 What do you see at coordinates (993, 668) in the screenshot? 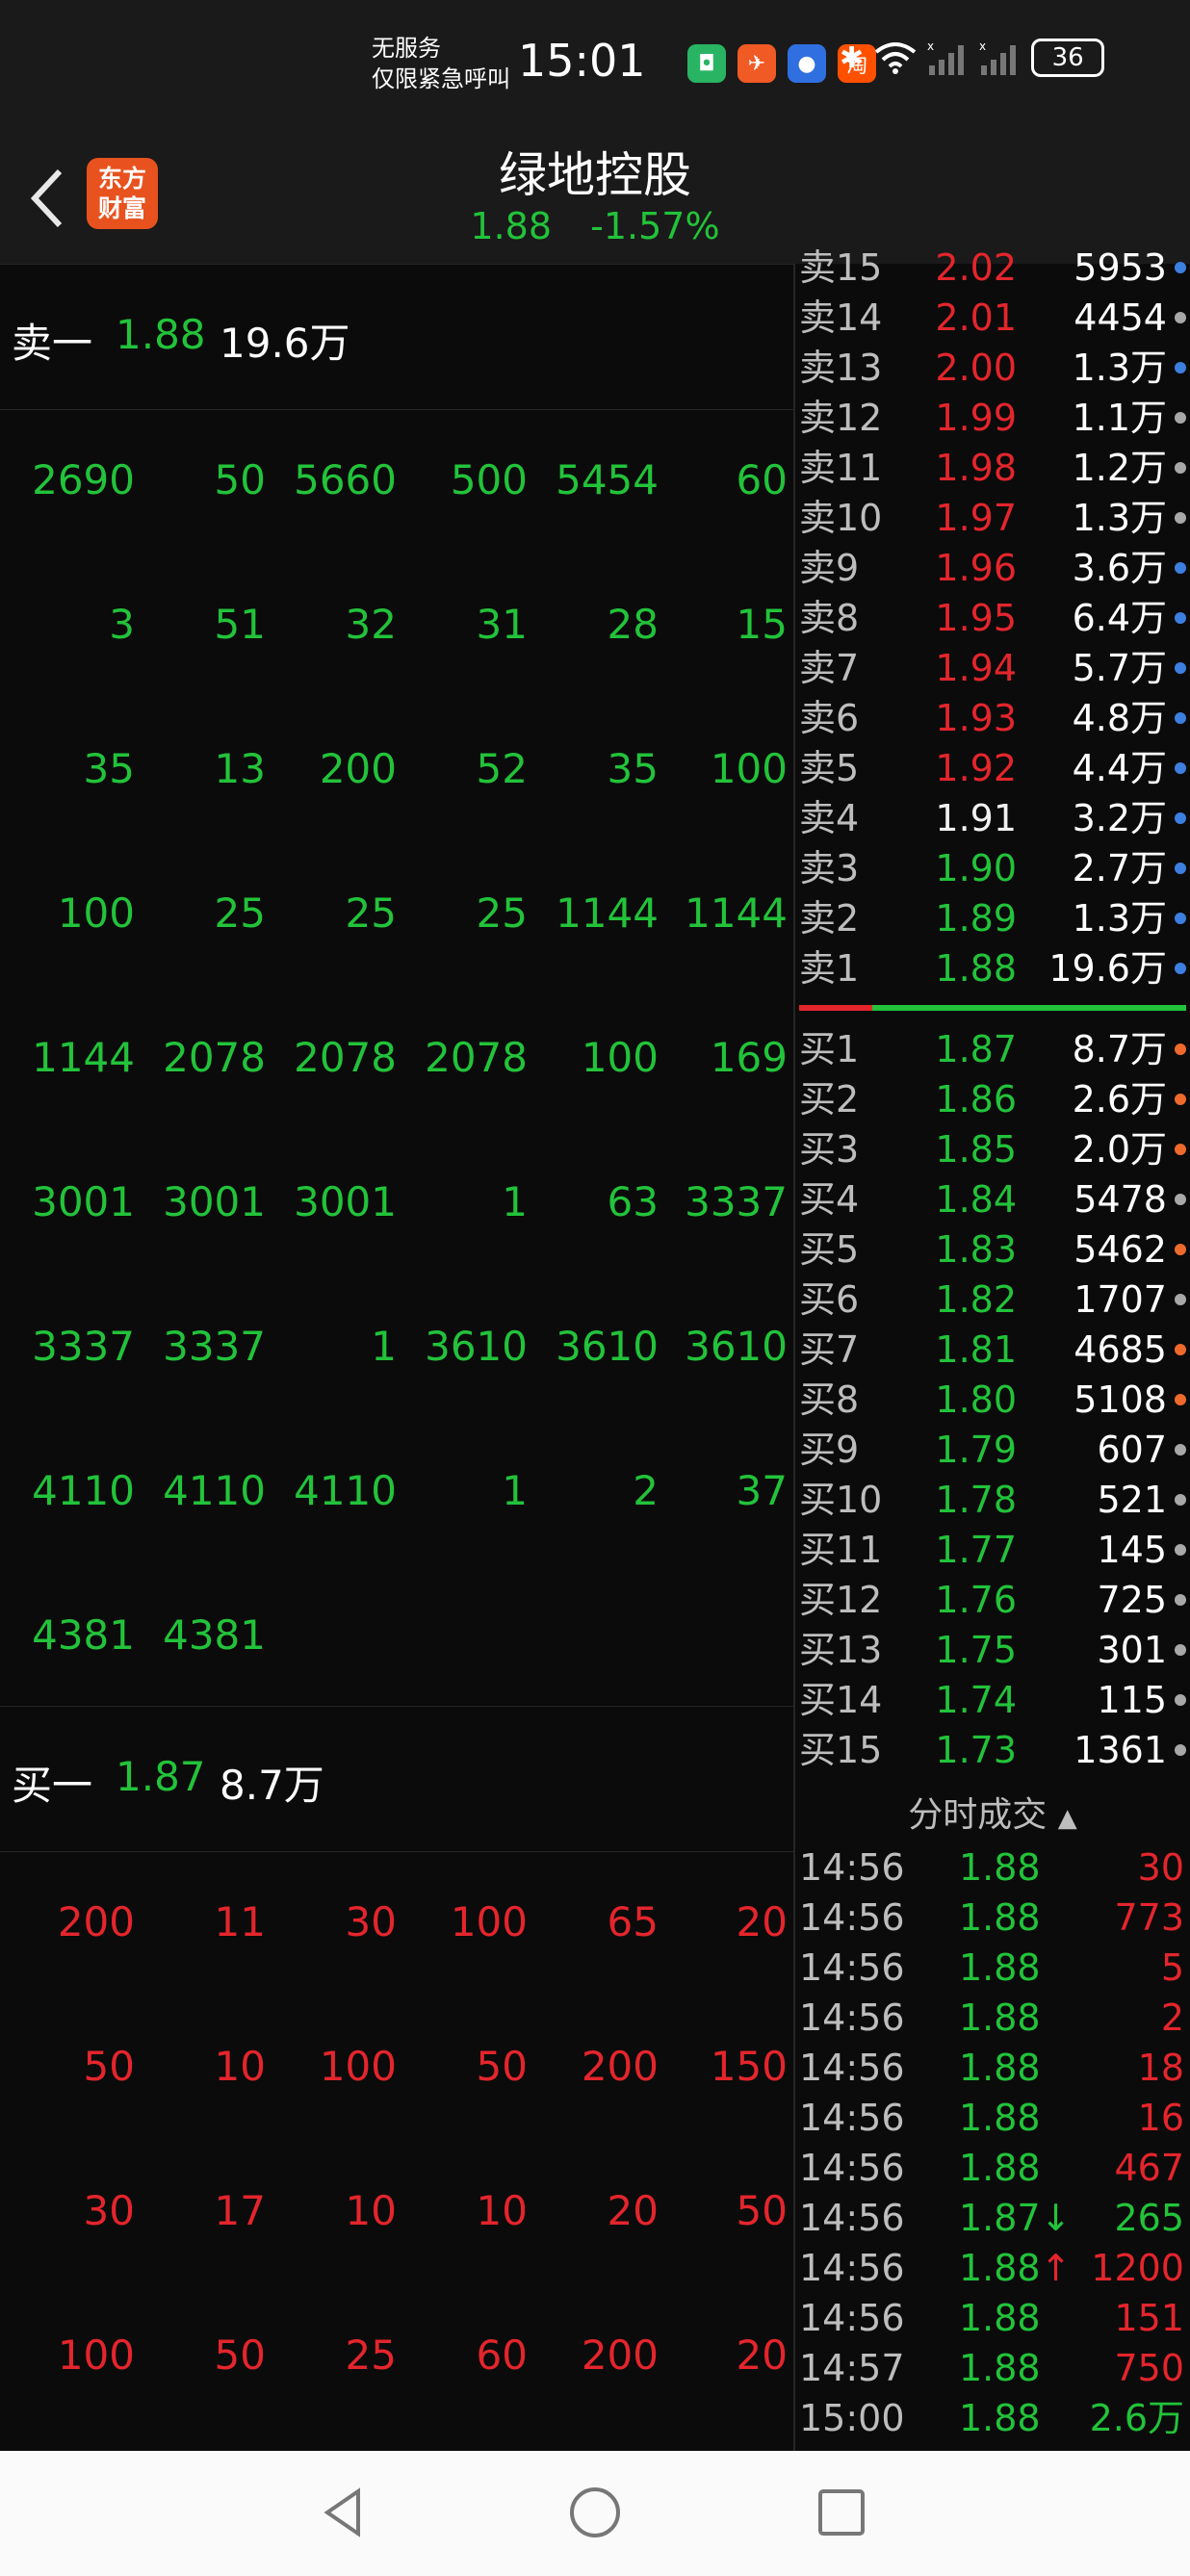
I see `ask-level-row: 卖7 1.94 5.7万` at bounding box center [993, 668].